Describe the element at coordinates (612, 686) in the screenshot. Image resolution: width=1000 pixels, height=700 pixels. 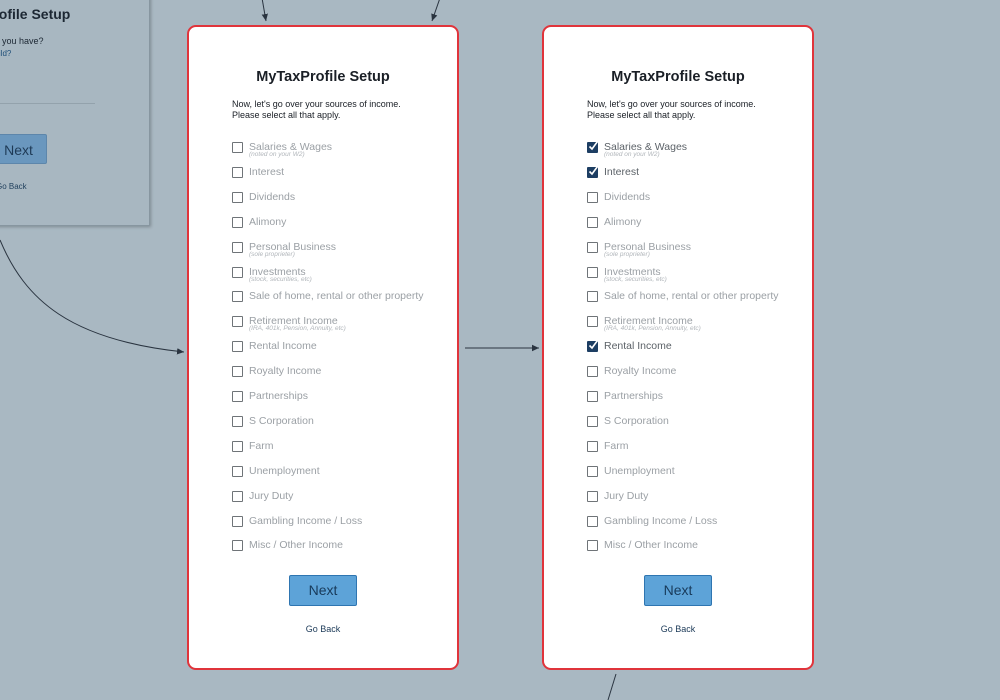
I see `connector-bottom` at that location.